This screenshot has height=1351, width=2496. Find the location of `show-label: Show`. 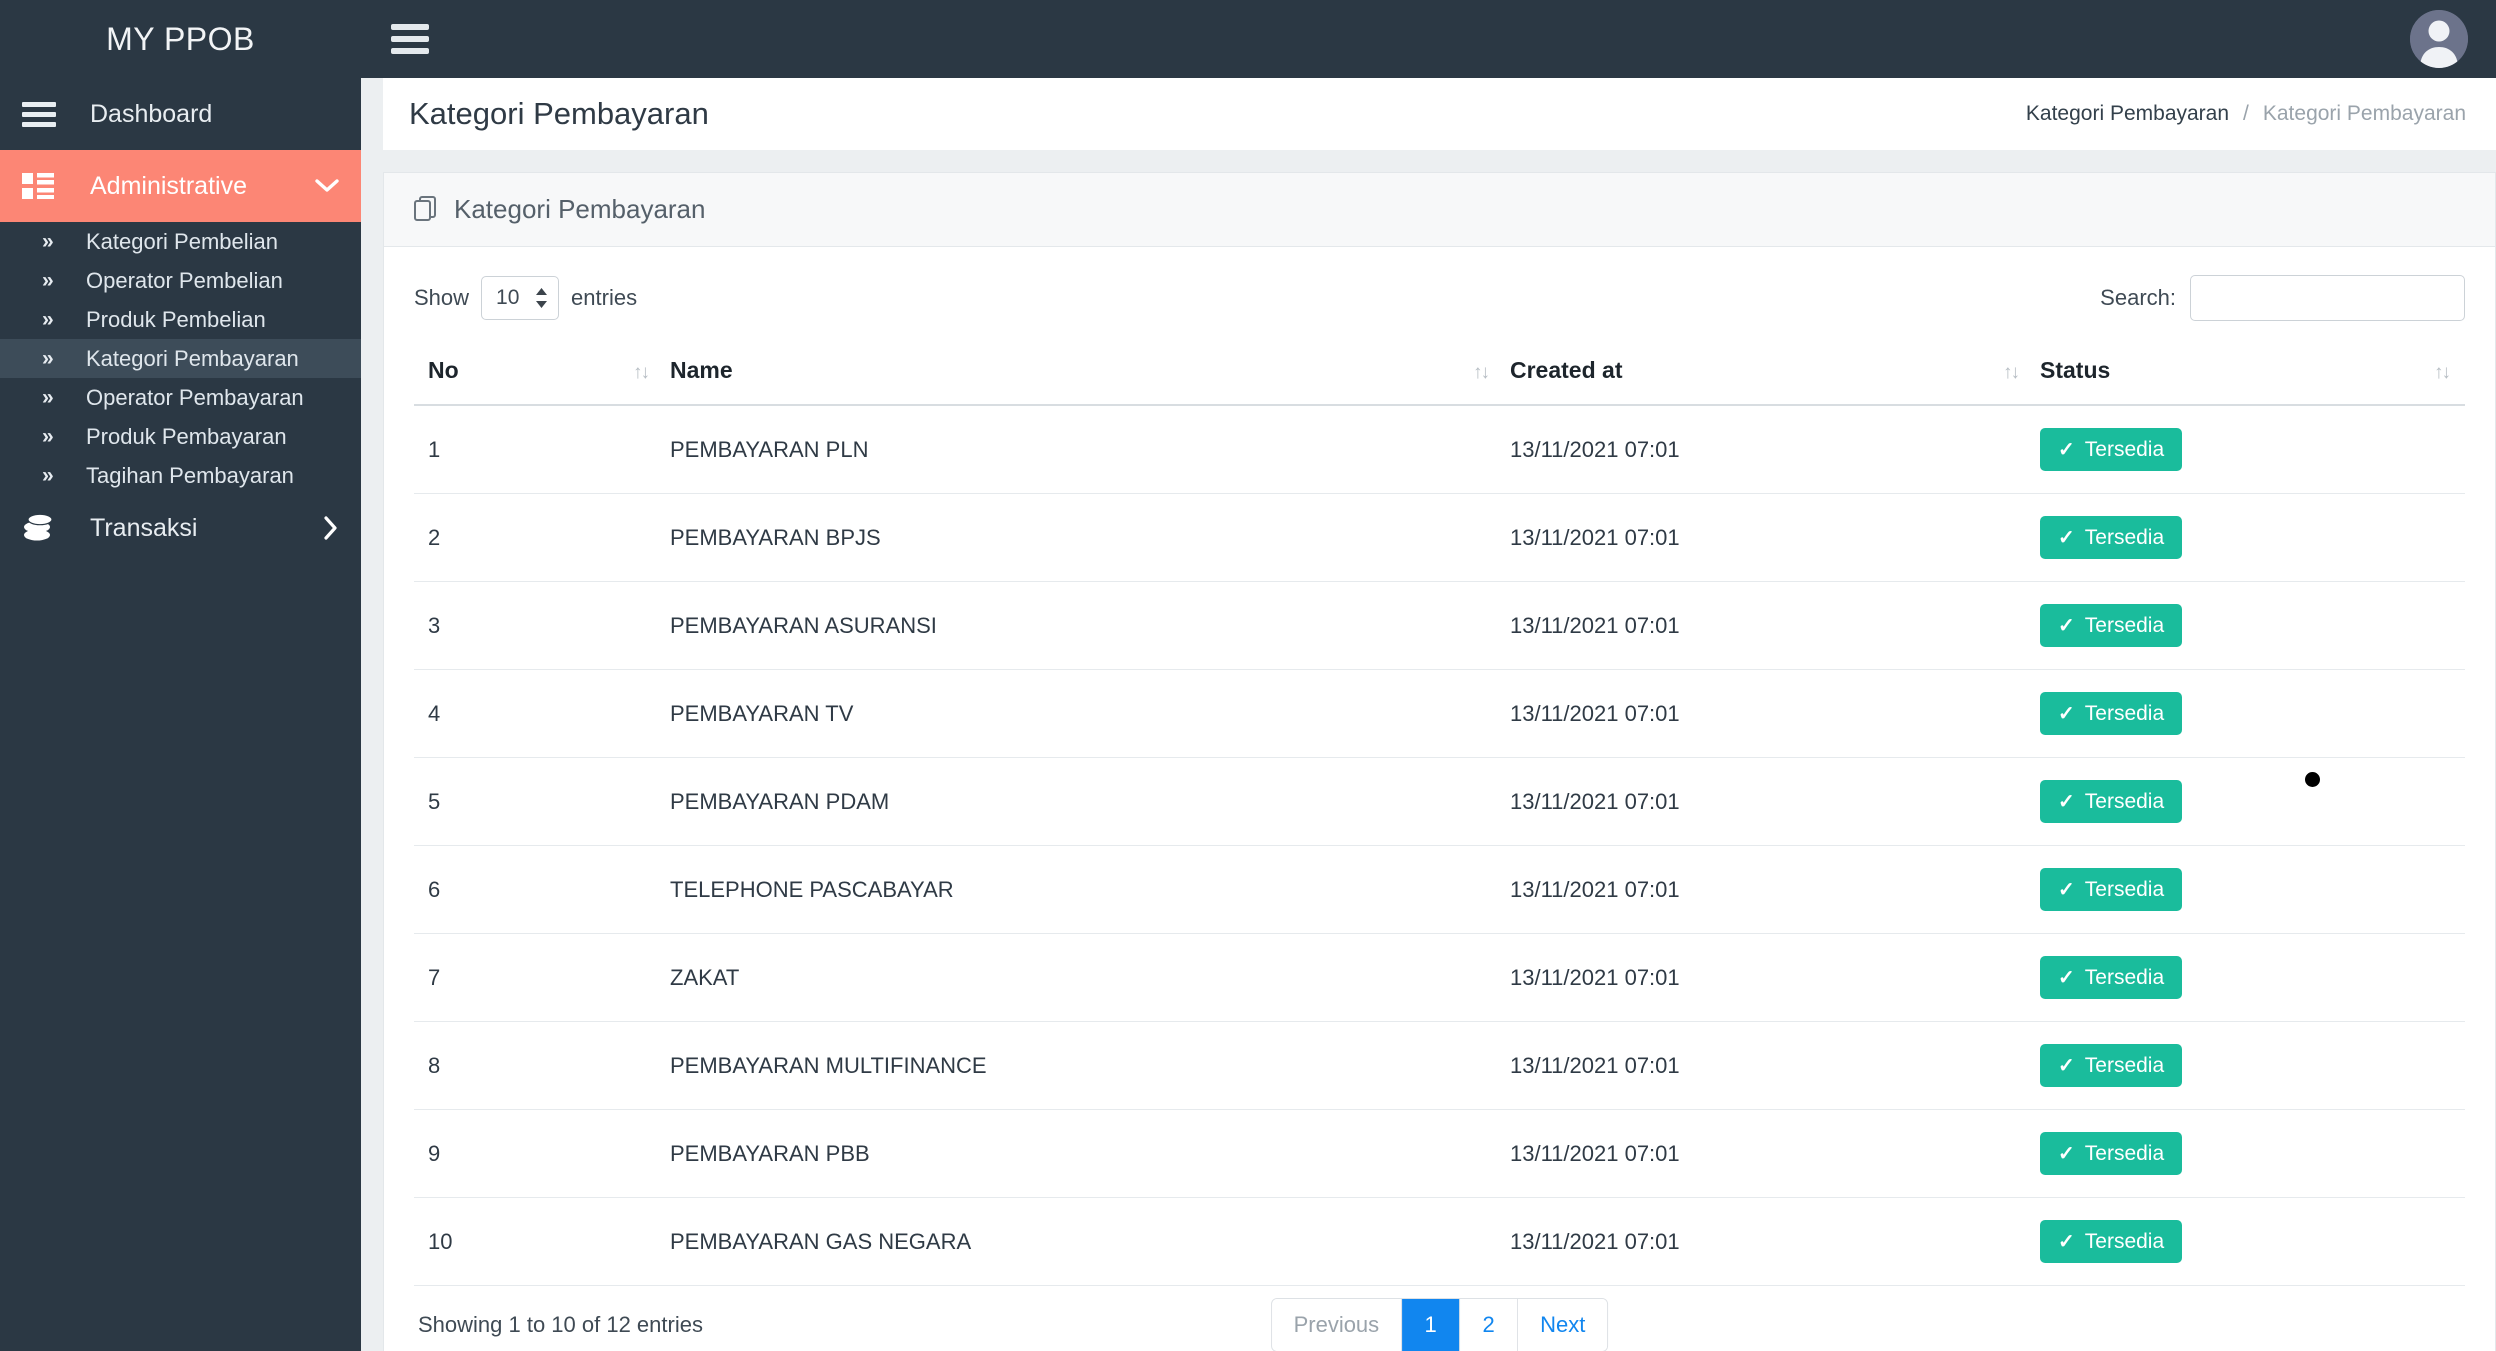

show-label: Show is located at coordinates (442, 297).